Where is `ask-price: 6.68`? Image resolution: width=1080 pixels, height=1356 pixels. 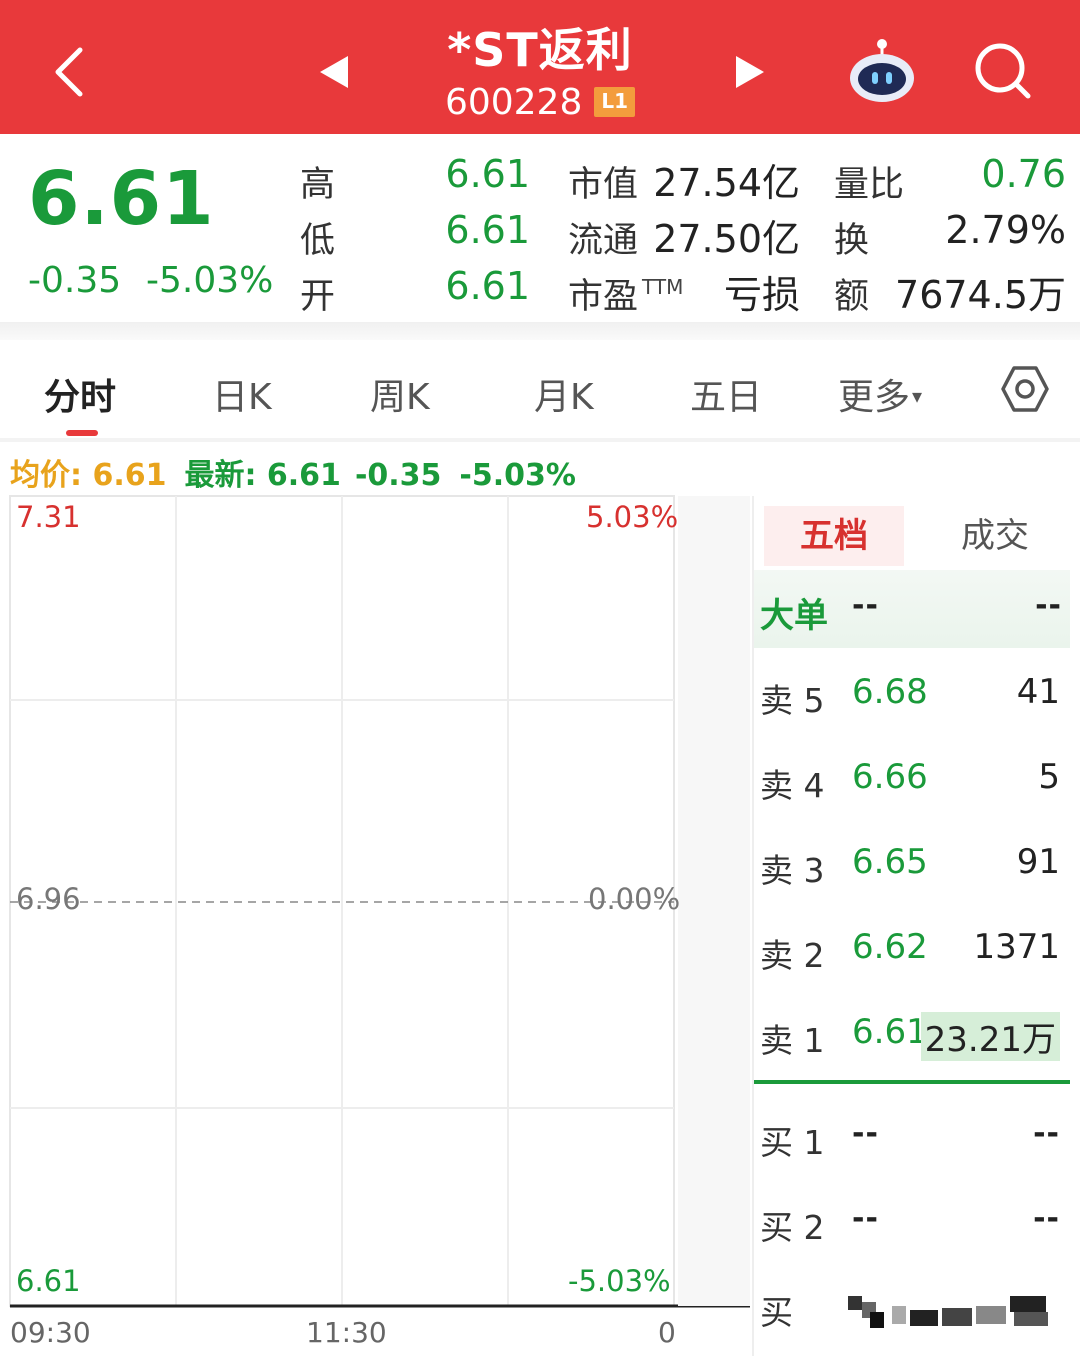 ask-price: 6.68 is located at coordinates (890, 692).